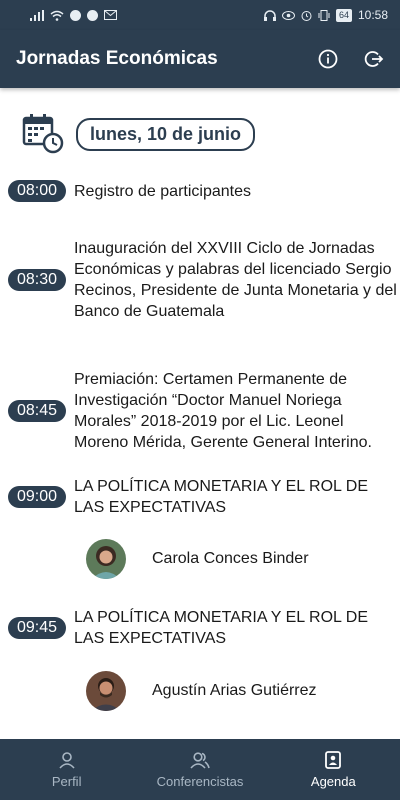 The width and height of the screenshot is (400, 800). I want to click on alarm-icon, so click(306, 15).